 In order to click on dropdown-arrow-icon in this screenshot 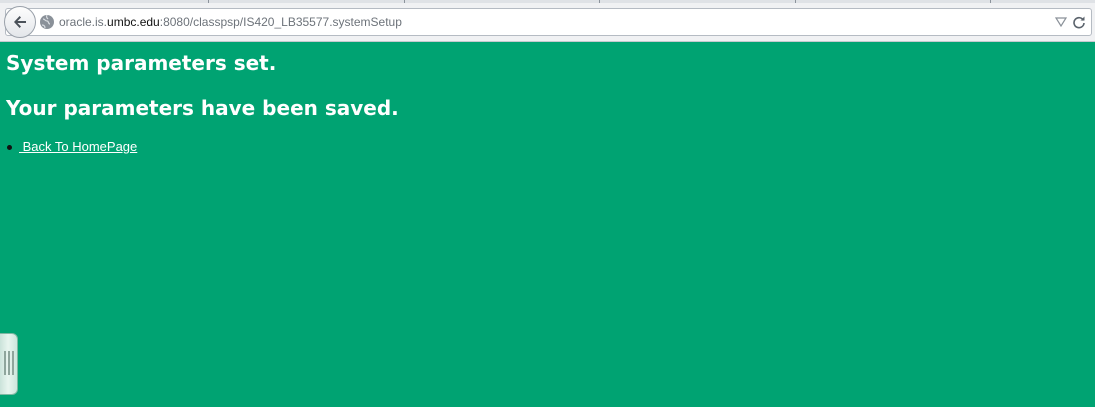, I will do `click(1061, 22)`.